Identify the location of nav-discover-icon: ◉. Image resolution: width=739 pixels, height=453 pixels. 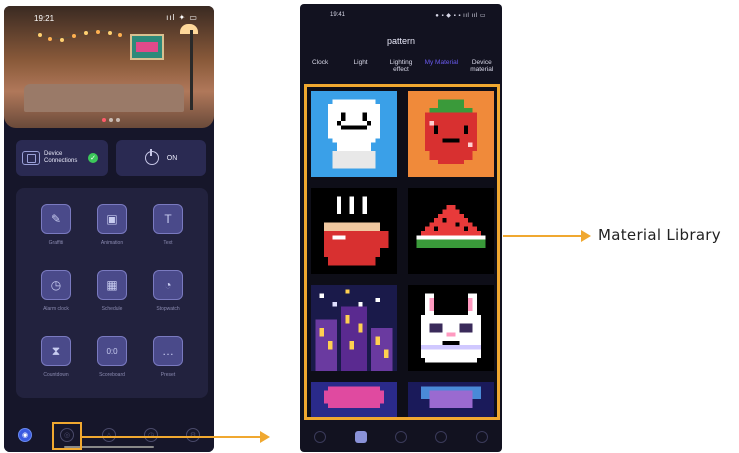
(25, 435).